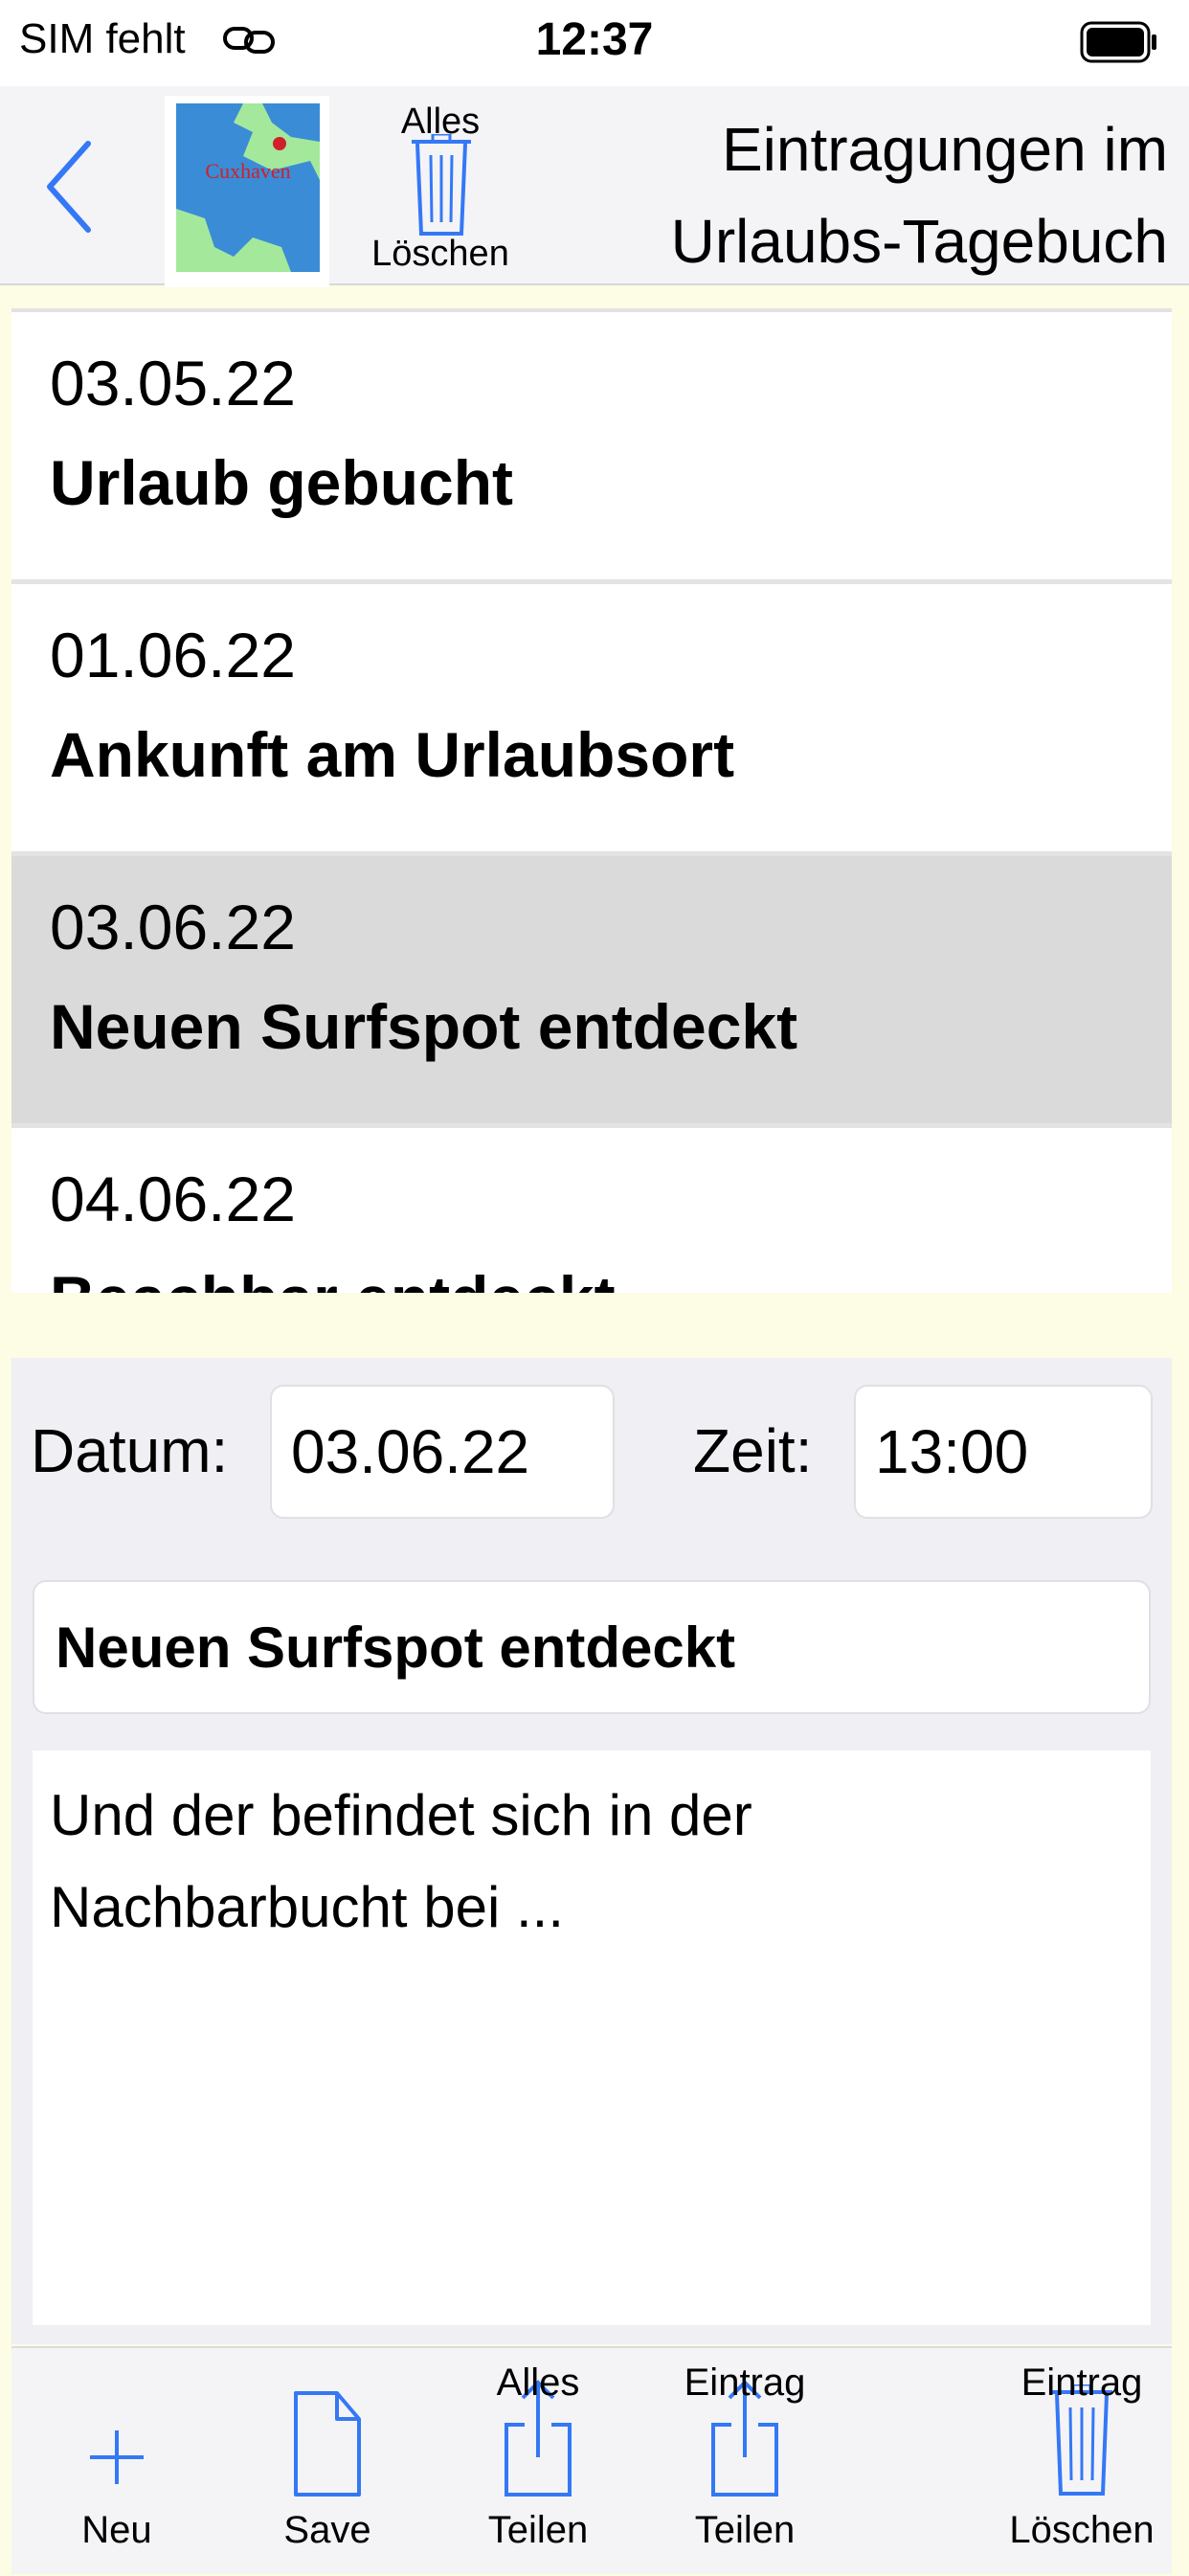 The image size is (1189, 2576). Describe the element at coordinates (69, 187) in the screenshot. I see `chevron-left-icon` at that location.